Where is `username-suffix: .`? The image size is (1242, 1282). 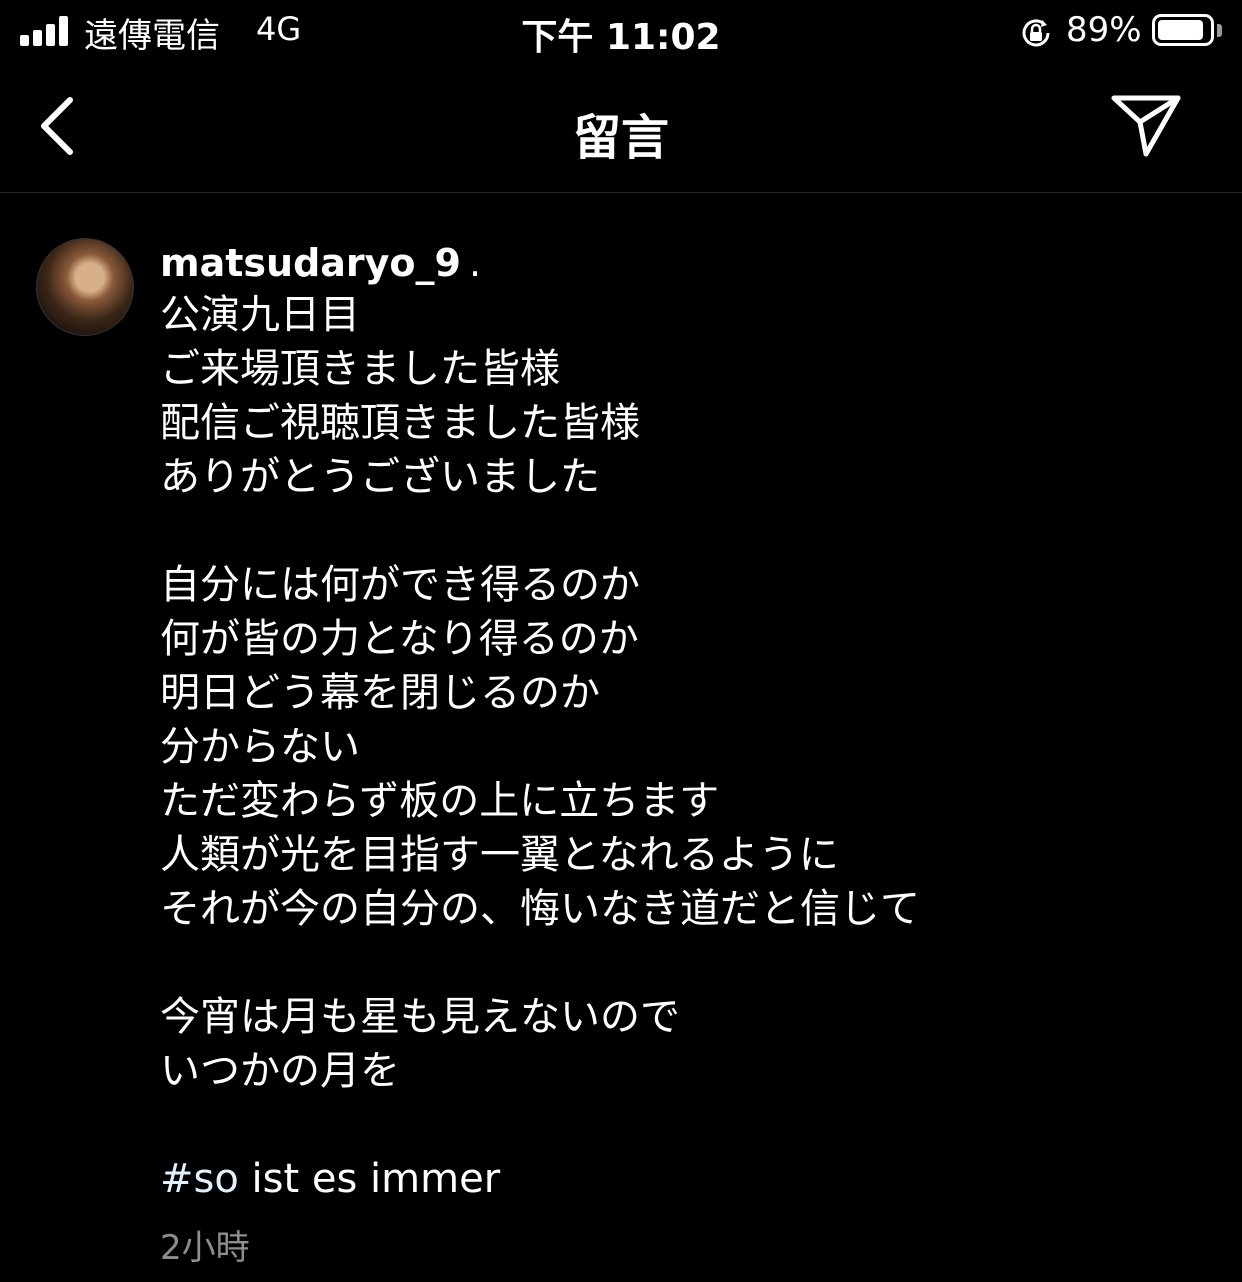 username-suffix: . is located at coordinates (475, 263).